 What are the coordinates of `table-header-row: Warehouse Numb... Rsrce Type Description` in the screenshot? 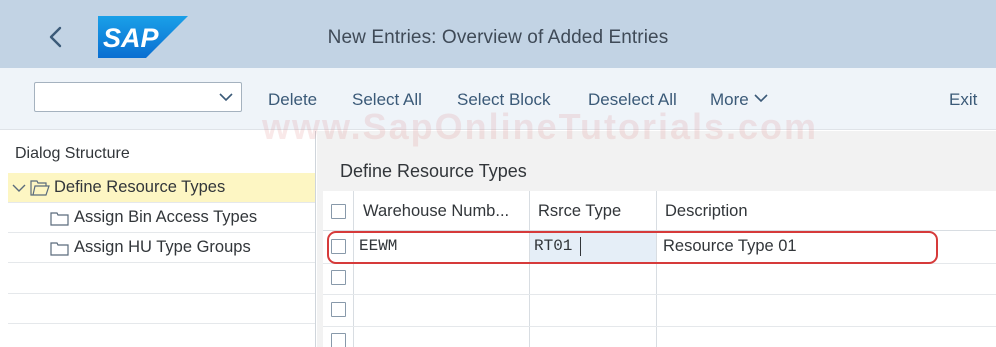 It's located at (659, 211).